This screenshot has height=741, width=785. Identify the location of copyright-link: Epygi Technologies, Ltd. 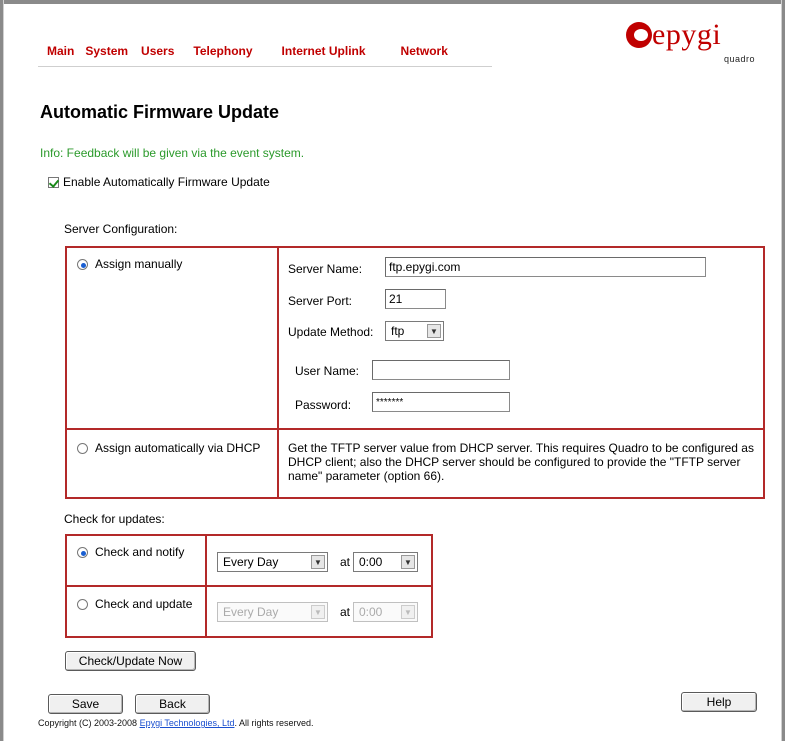
(187, 723).